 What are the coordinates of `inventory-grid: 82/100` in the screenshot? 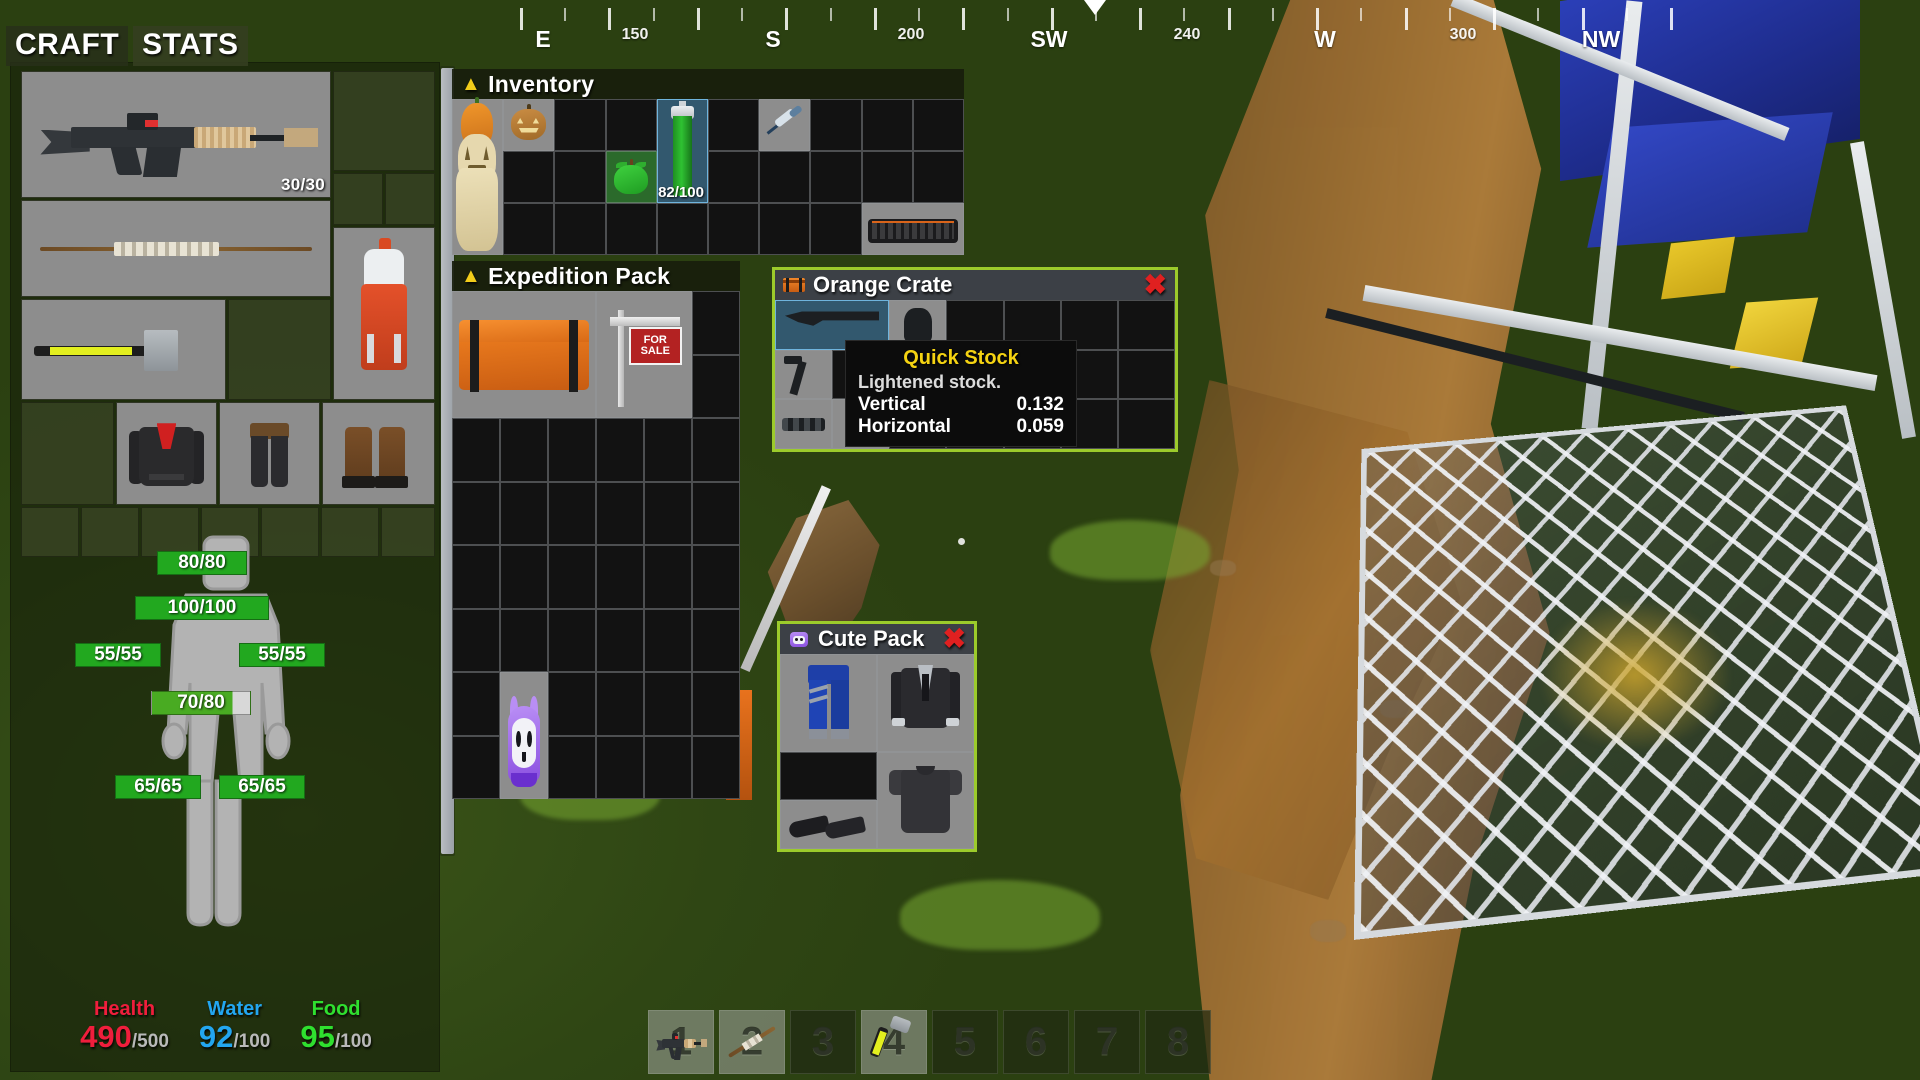 It's located at (708, 175).